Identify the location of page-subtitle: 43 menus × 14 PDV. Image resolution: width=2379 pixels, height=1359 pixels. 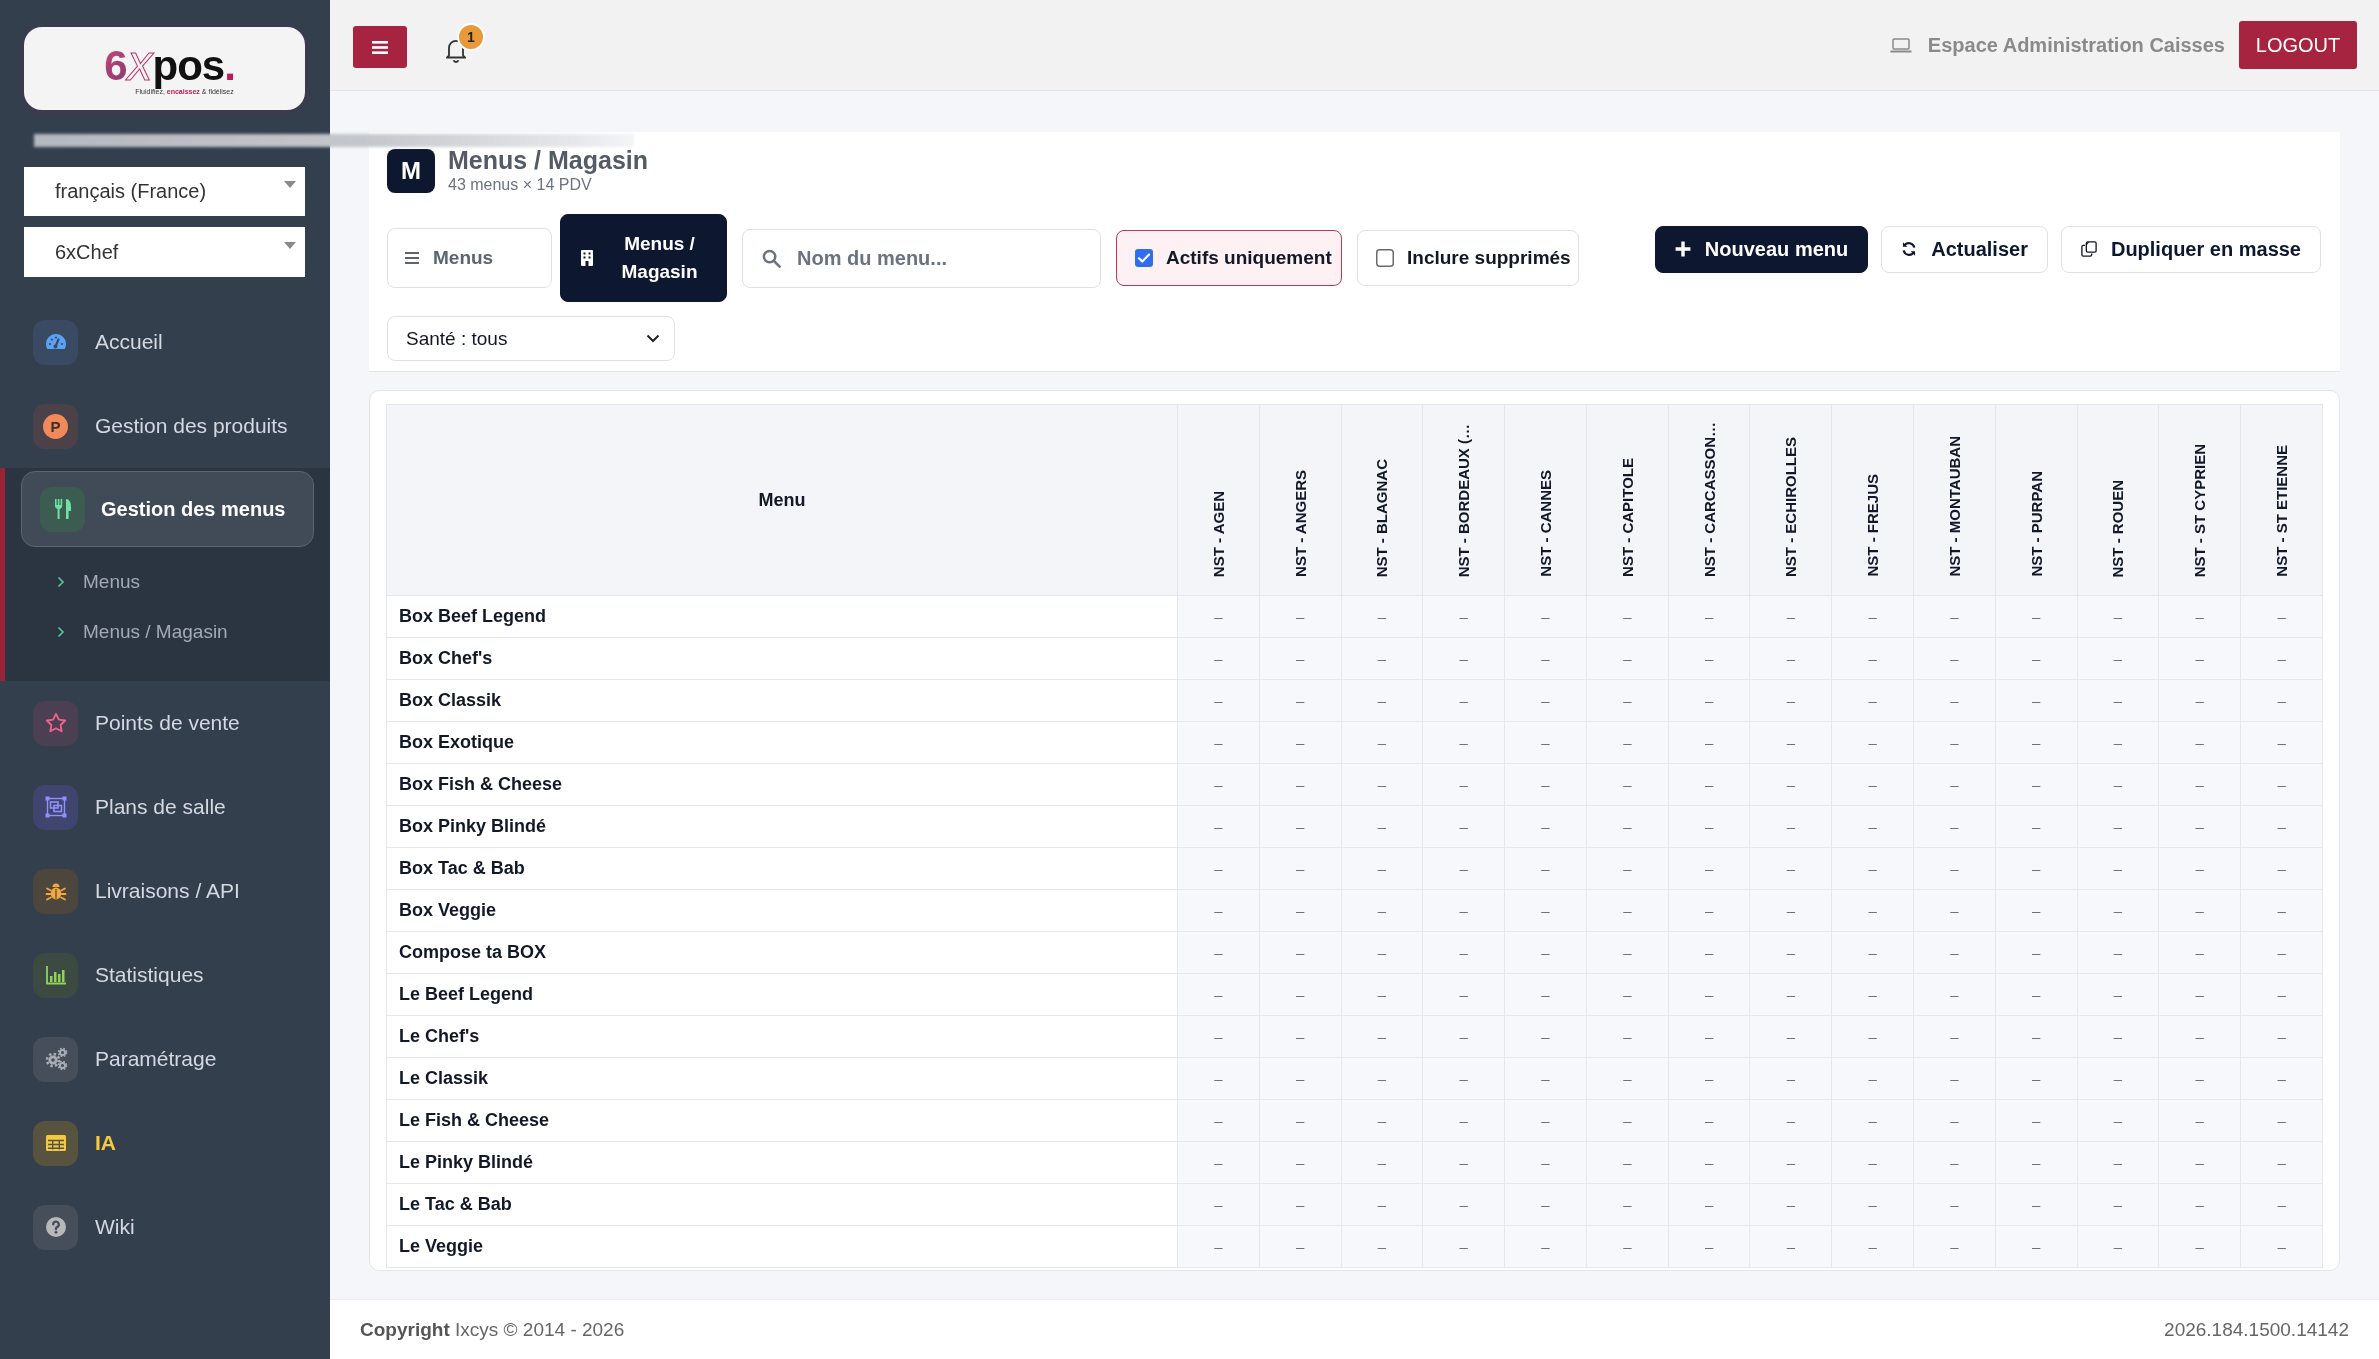
(520, 185).